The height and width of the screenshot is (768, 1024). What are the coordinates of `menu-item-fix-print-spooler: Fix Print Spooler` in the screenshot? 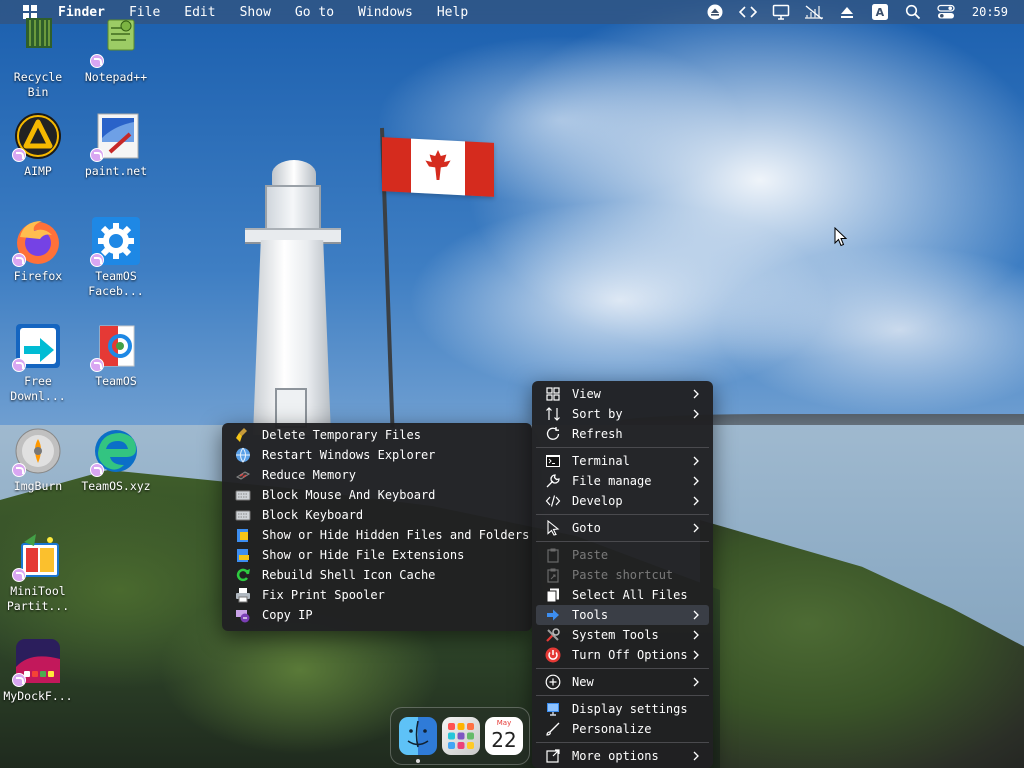 It's located at (377, 595).